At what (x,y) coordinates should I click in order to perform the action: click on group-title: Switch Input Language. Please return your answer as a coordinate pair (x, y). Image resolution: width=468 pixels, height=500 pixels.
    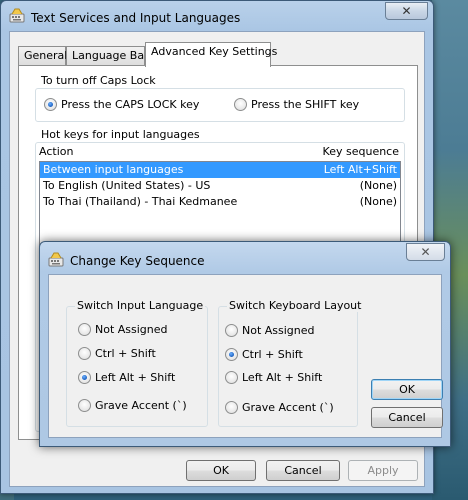
    Looking at the image, I should click on (140, 305).